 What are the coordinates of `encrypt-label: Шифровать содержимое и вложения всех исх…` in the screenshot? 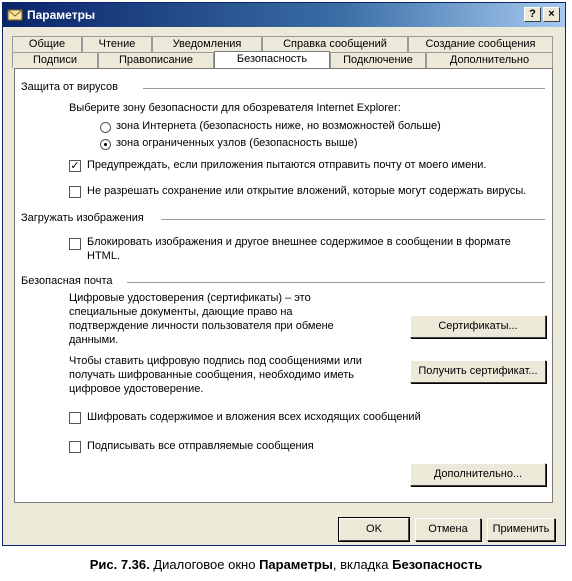 It's located at (254, 417).